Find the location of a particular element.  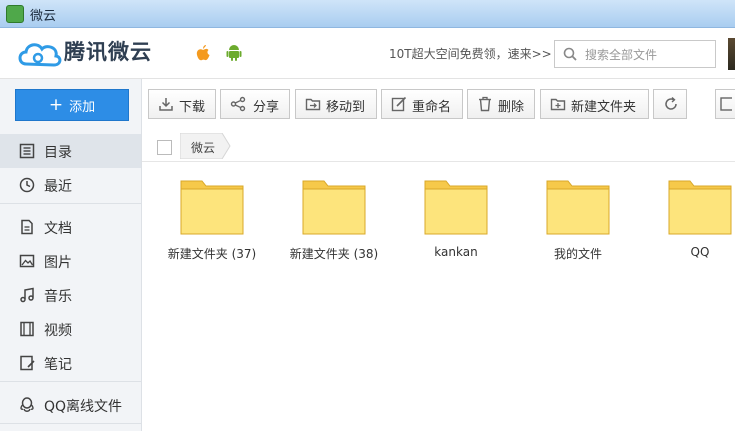

add-button: + 添加 is located at coordinates (72, 105).